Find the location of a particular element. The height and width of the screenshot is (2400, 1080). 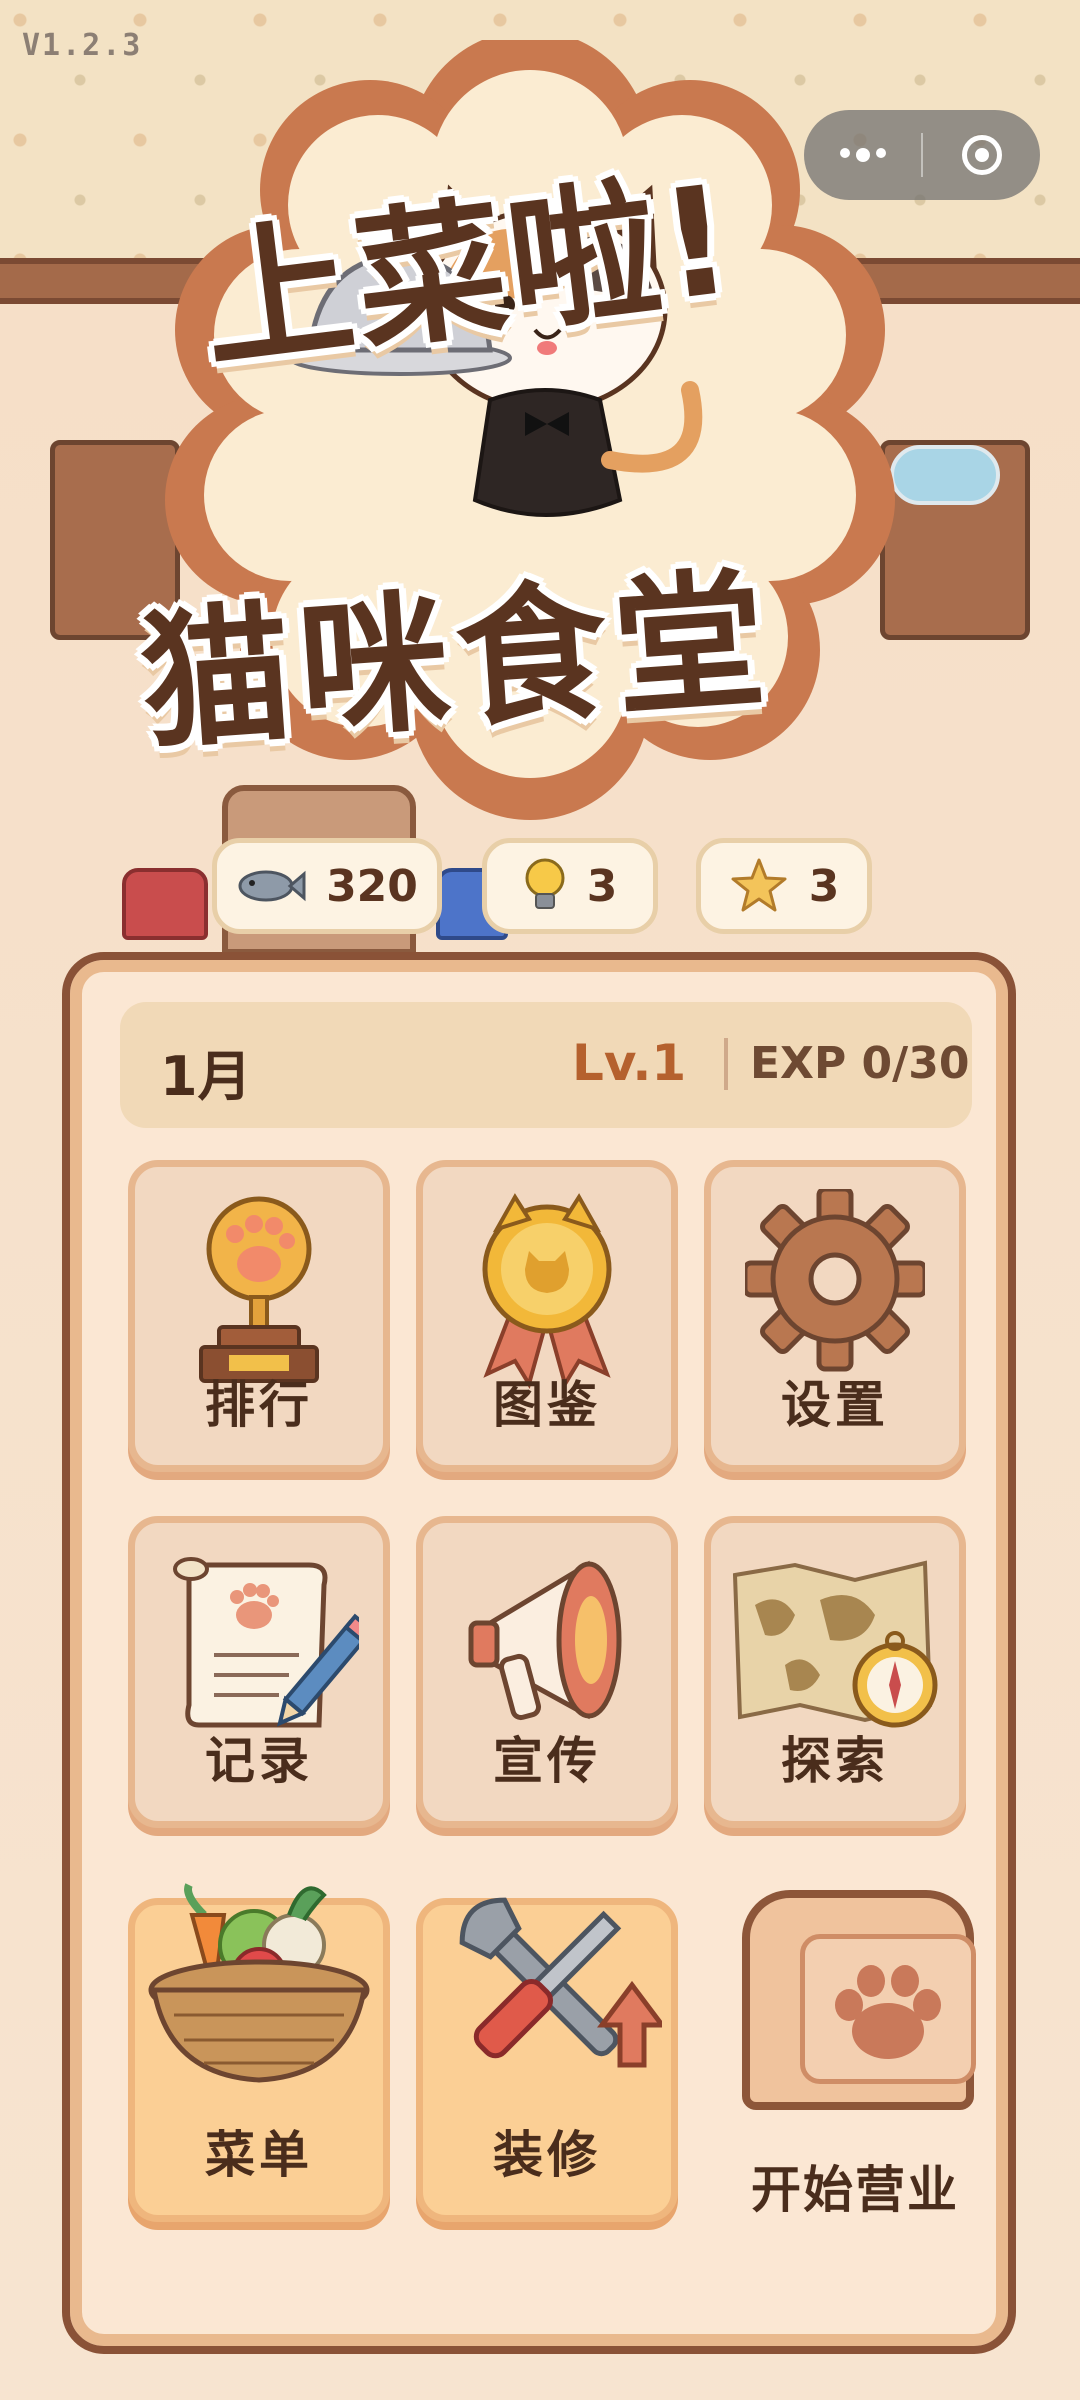

explore-button: 探索 is located at coordinates (835, 1672).